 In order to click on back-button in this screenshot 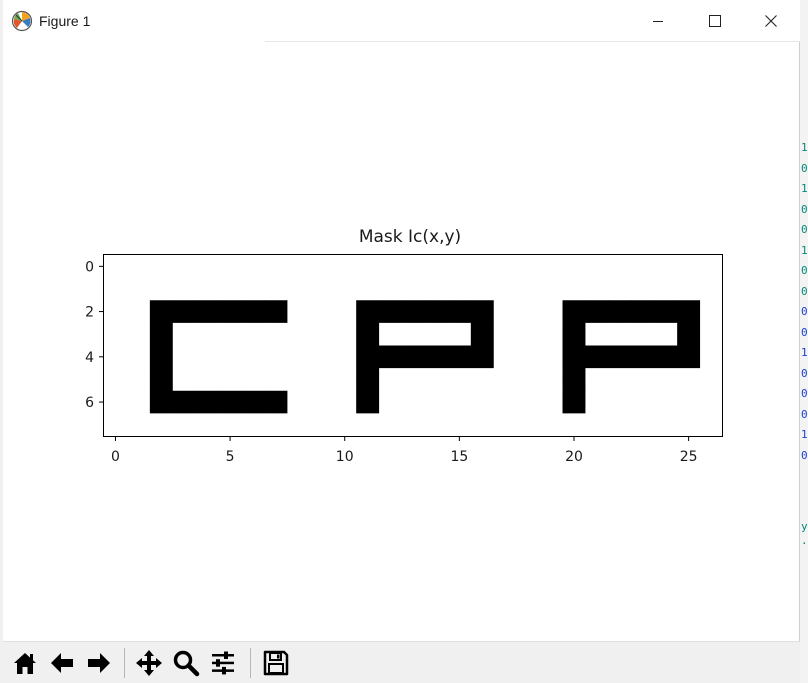, I will do `click(62, 663)`.